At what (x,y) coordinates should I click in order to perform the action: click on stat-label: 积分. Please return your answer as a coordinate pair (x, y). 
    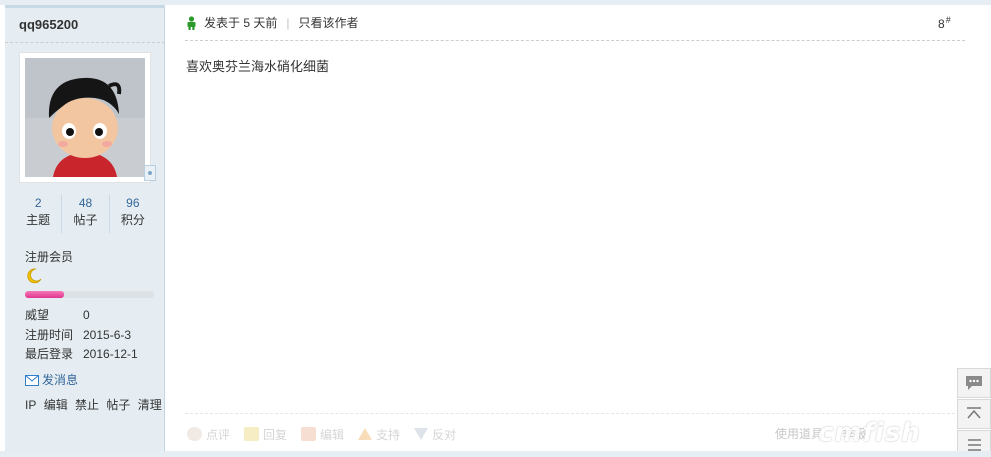
    Looking at the image, I should click on (132, 220).